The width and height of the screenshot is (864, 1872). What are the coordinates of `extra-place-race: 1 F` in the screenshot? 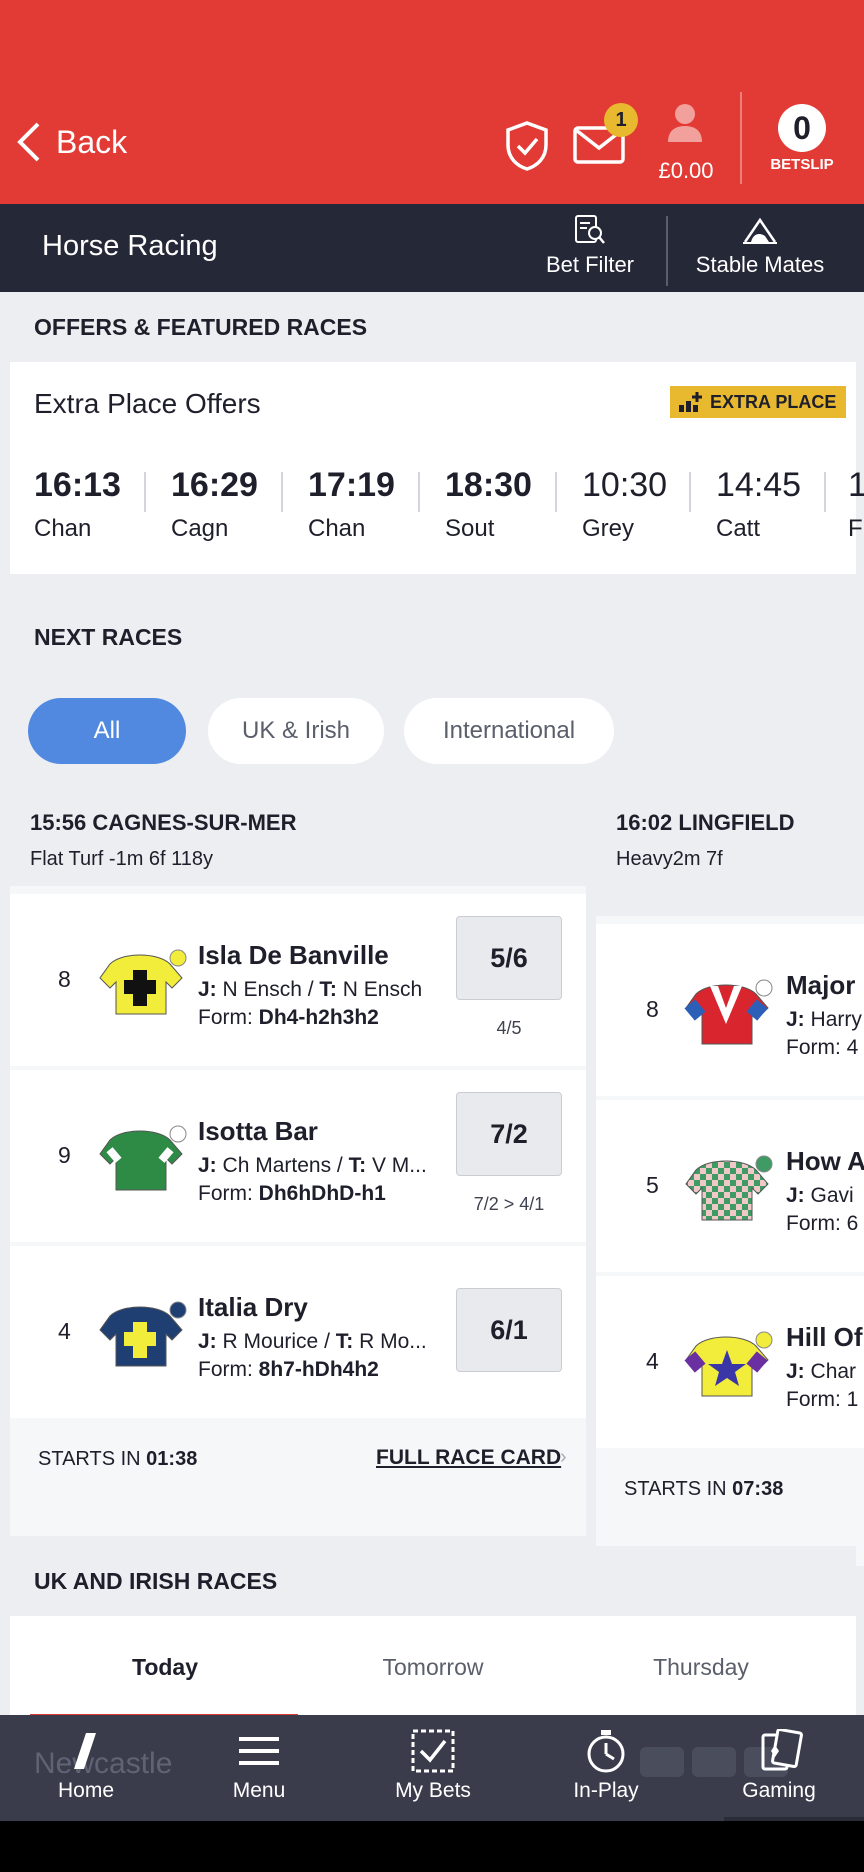 It's located at (856, 506).